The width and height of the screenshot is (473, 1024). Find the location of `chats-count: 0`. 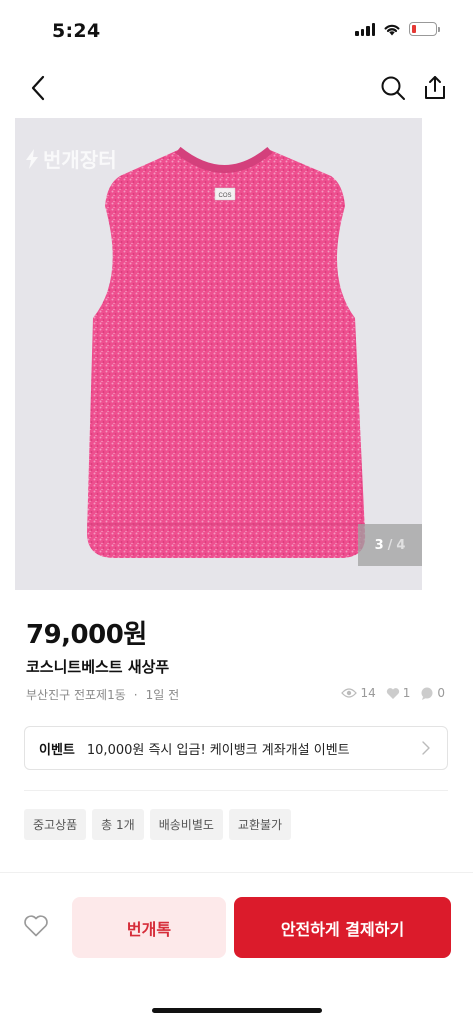

chats-count: 0 is located at coordinates (441, 693).